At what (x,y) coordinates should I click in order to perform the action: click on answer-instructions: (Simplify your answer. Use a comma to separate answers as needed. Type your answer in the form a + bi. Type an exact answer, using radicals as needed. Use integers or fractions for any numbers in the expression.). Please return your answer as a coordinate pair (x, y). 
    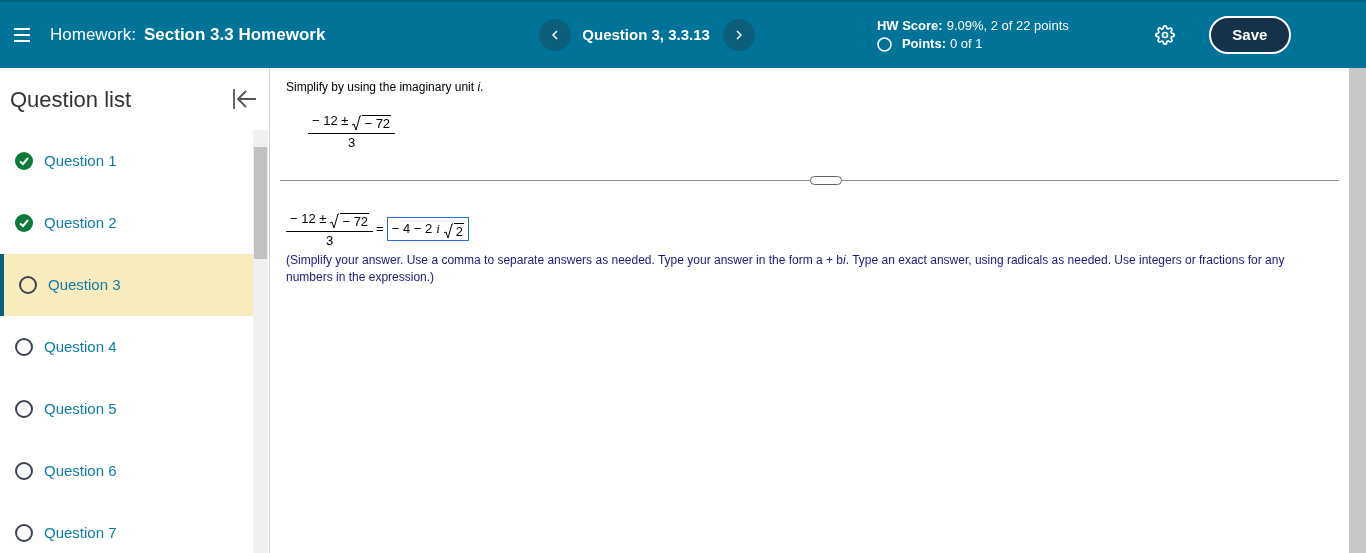
    Looking at the image, I should click on (786, 268).